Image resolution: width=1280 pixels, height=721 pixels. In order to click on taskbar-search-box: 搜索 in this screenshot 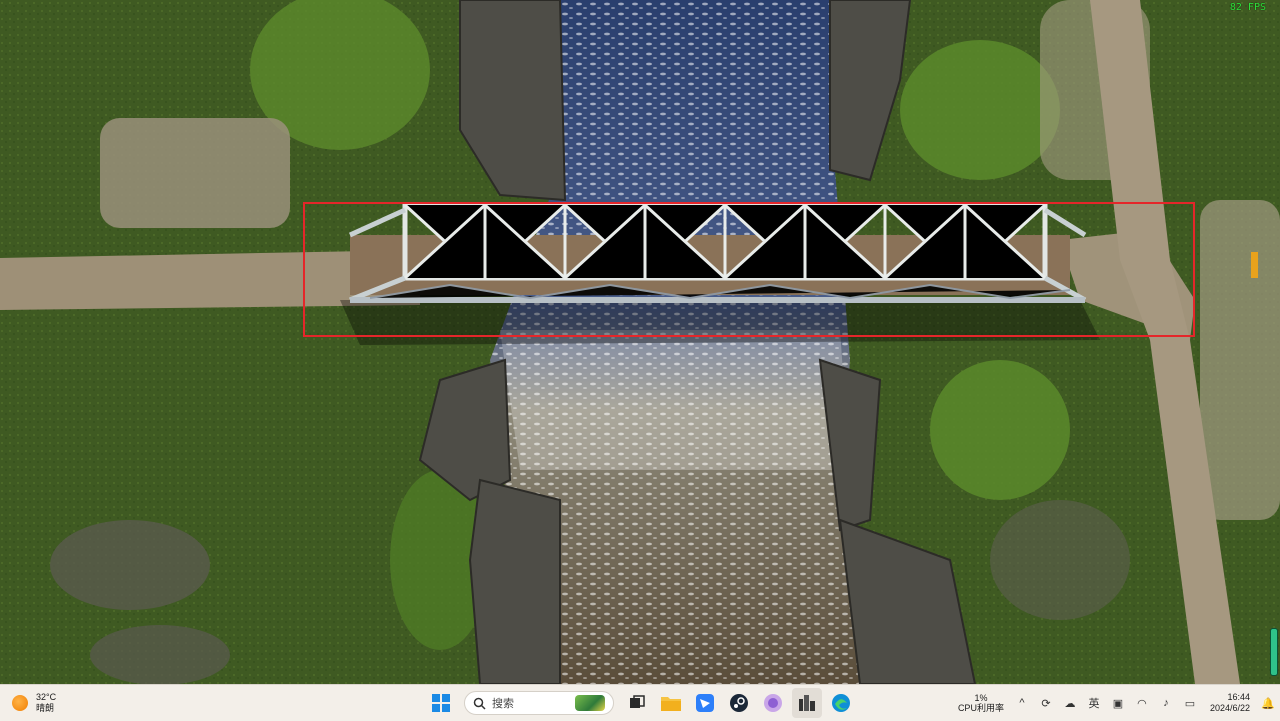, I will do `click(539, 703)`.